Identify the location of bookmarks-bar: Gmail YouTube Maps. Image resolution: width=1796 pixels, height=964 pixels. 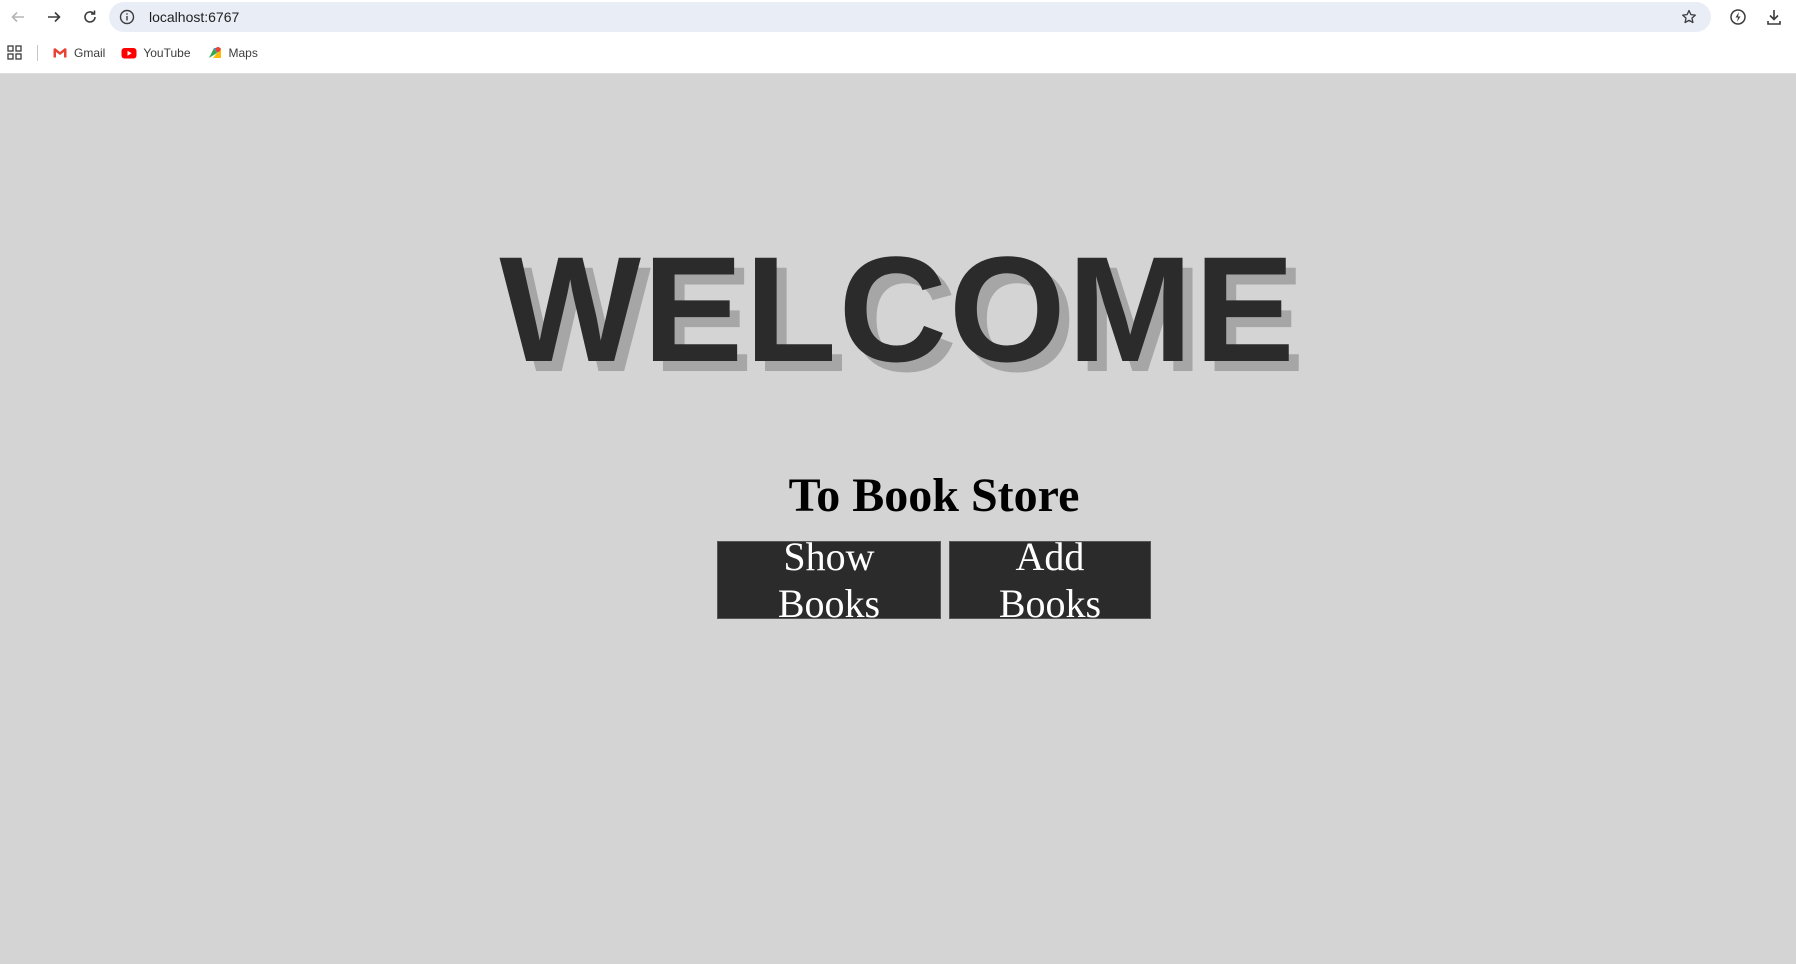
(898, 53).